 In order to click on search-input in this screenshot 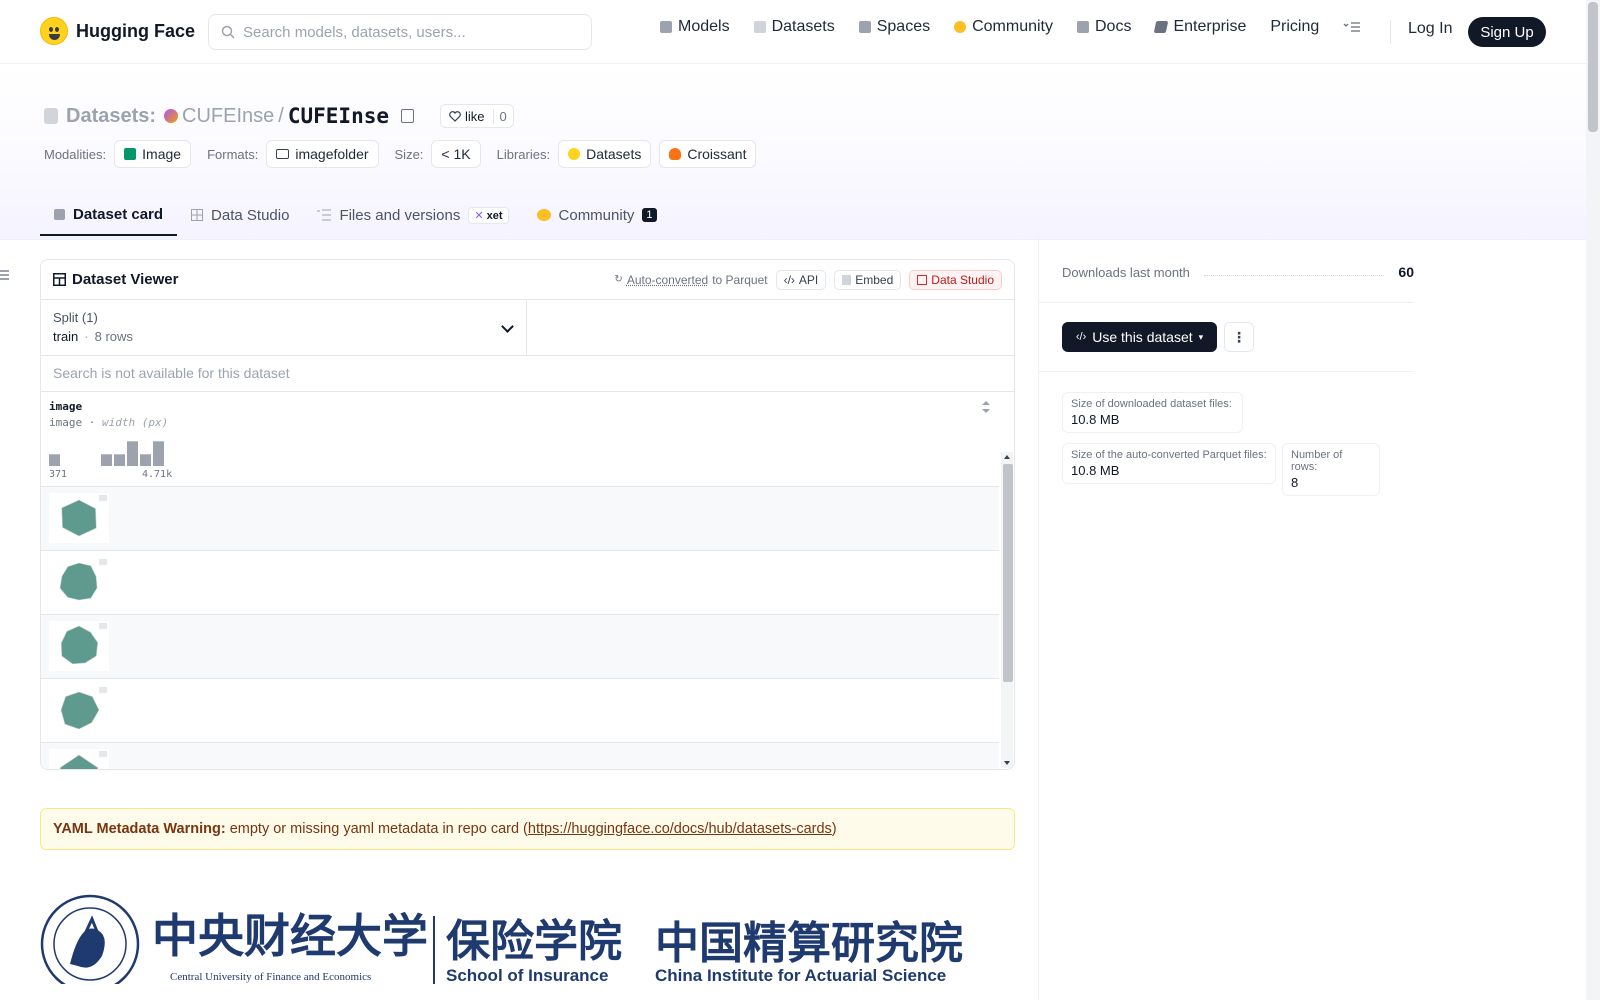, I will do `click(408, 32)`.